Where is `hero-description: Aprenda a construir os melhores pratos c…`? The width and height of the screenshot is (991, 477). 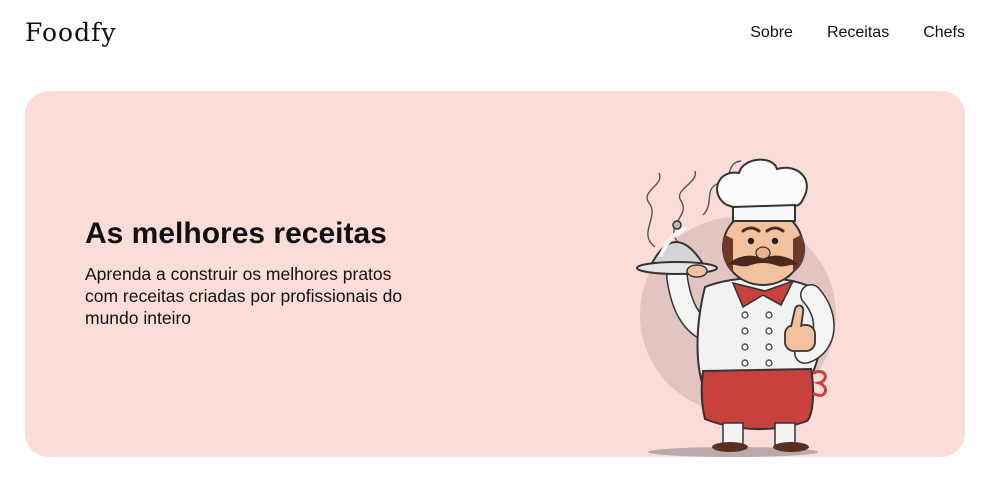
hero-description: Aprenda a construir os melhores pratos c… is located at coordinates (244, 296).